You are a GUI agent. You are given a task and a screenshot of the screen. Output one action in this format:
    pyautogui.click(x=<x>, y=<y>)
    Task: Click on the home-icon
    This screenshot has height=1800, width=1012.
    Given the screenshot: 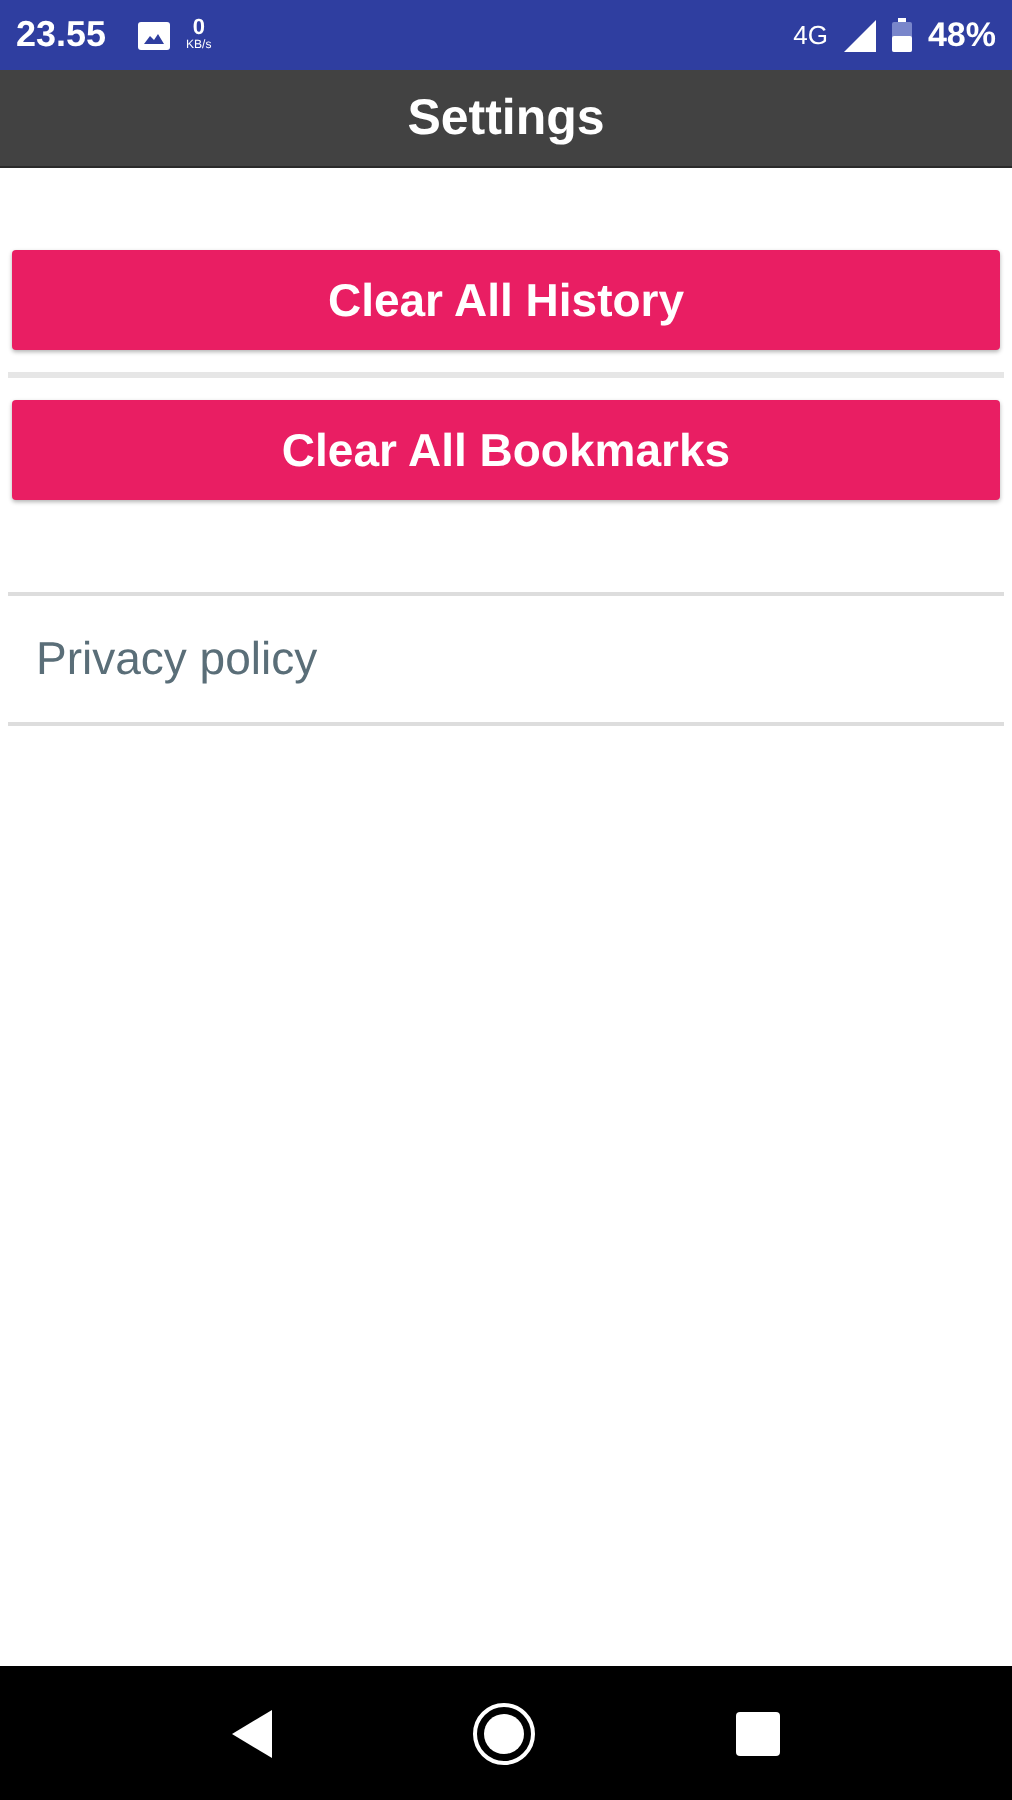 What is the action you would take?
    pyautogui.click(x=504, y=1733)
    